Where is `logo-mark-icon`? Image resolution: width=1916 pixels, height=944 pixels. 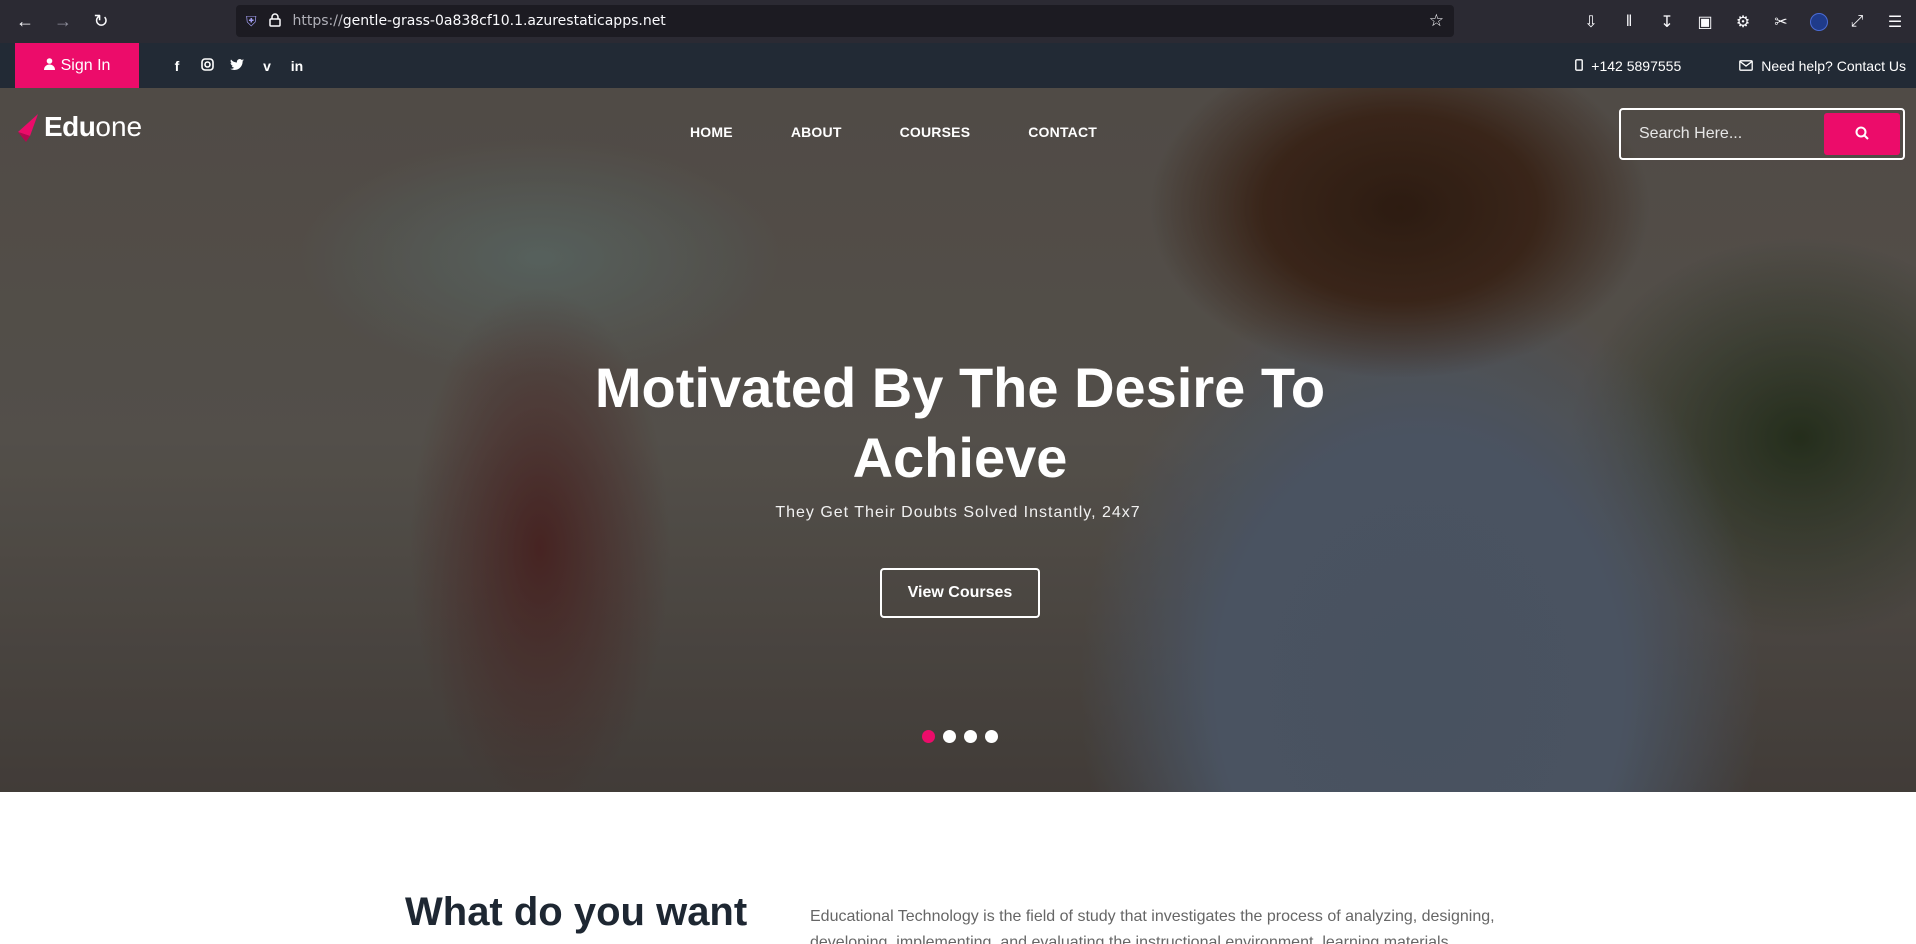
logo-mark-icon is located at coordinates (30, 127).